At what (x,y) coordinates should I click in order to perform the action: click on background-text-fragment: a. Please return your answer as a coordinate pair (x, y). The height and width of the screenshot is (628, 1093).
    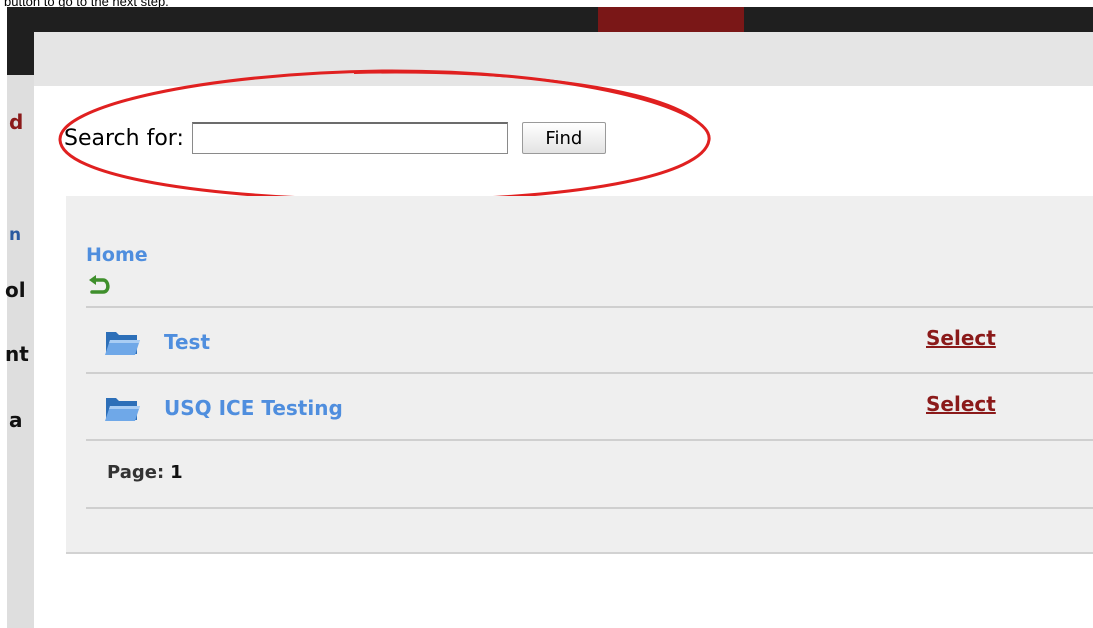
    Looking at the image, I should click on (16, 420).